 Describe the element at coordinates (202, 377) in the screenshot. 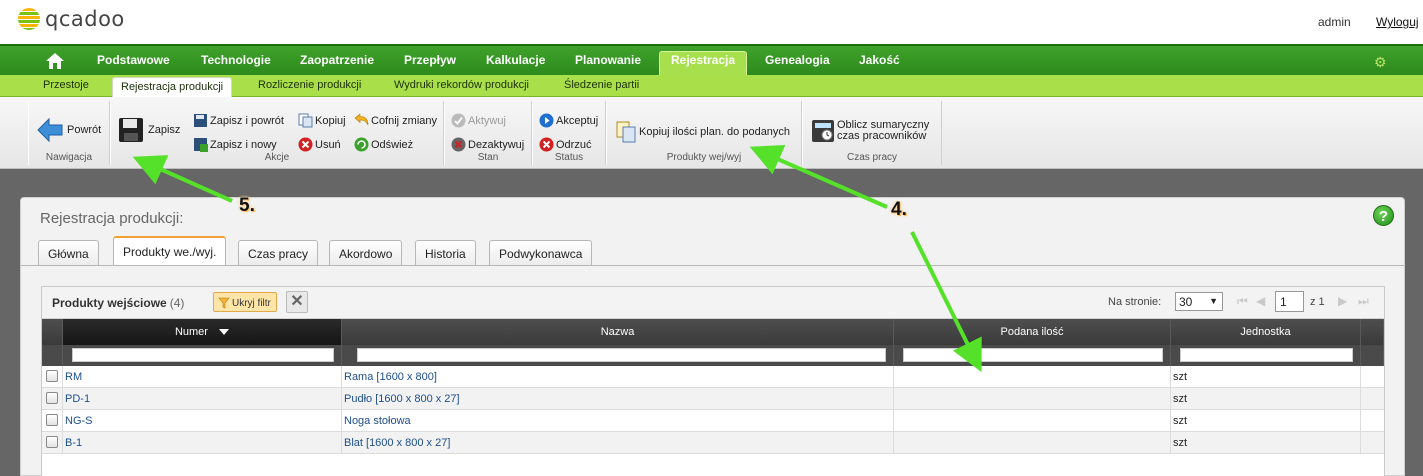

I see `cell-number: RM` at that location.